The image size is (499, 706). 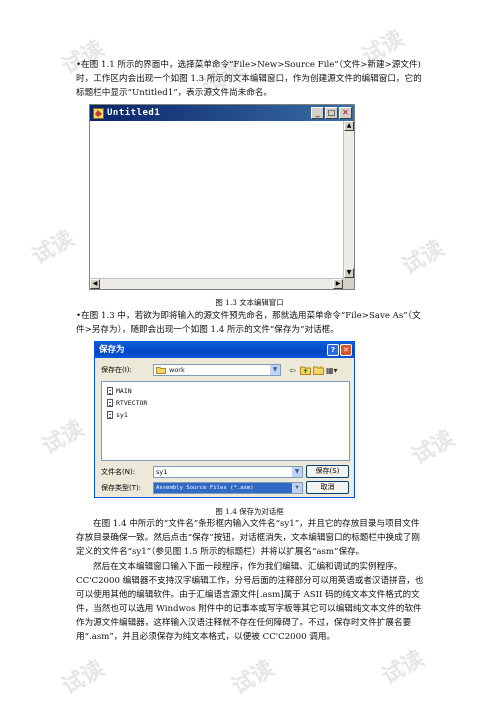 I want to click on filetype-row: 保存类型(T): Assembly Source Files (*.asm) ▼, so click(x=202, y=488).